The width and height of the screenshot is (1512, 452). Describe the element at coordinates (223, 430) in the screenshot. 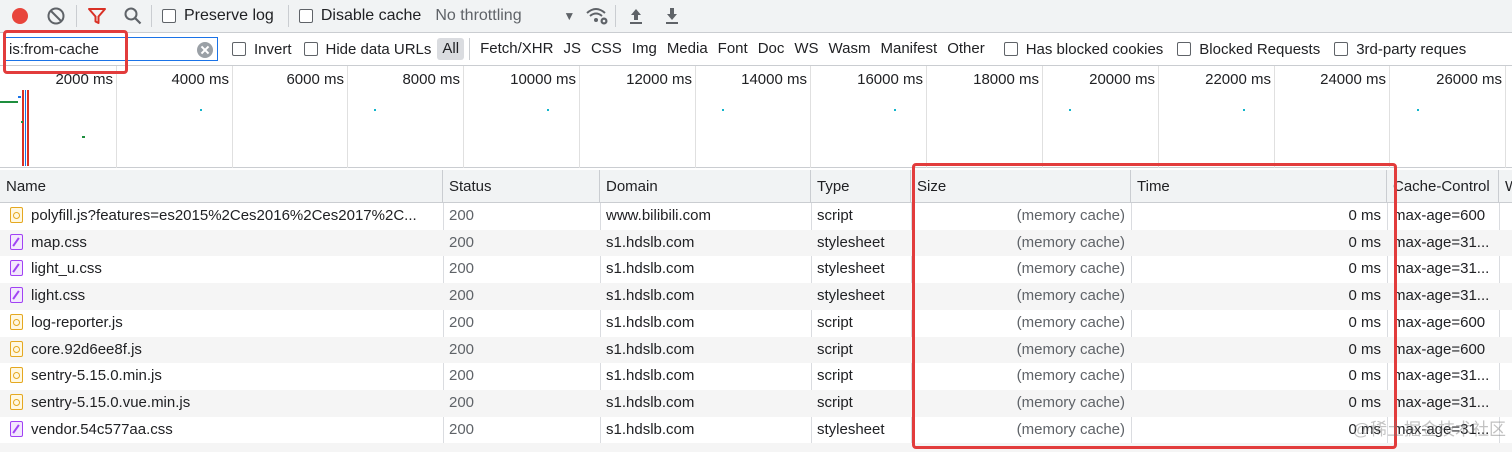

I see `request-name-cell: vendor.54c577aa.css` at that location.